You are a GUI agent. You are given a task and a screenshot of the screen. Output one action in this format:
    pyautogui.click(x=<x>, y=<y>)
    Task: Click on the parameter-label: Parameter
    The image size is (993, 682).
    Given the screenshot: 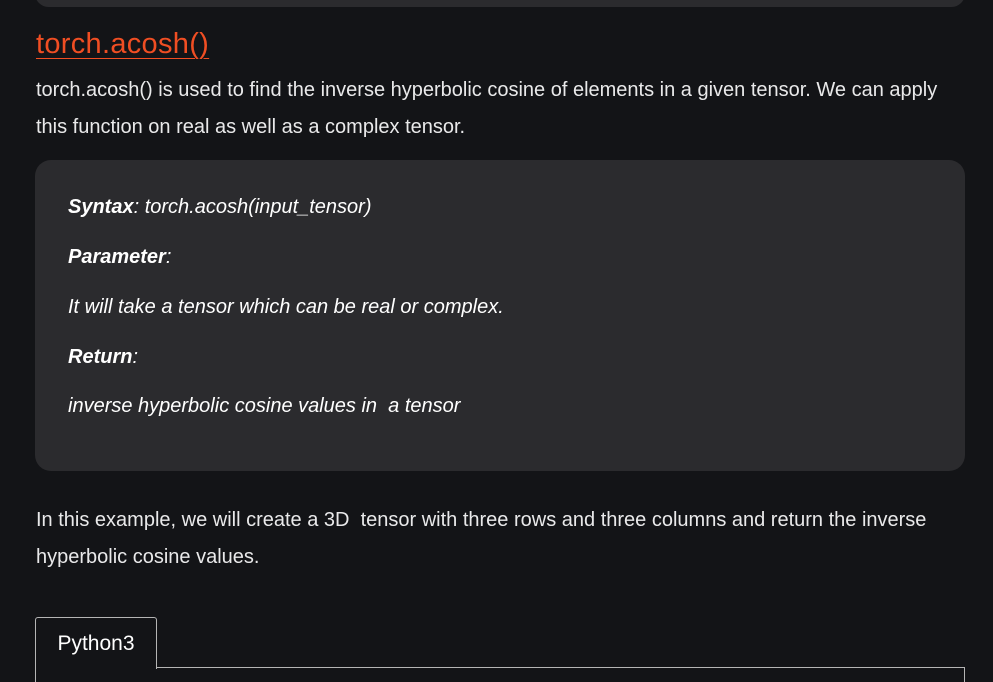 What is the action you would take?
    pyautogui.click(x=117, y=257)
    